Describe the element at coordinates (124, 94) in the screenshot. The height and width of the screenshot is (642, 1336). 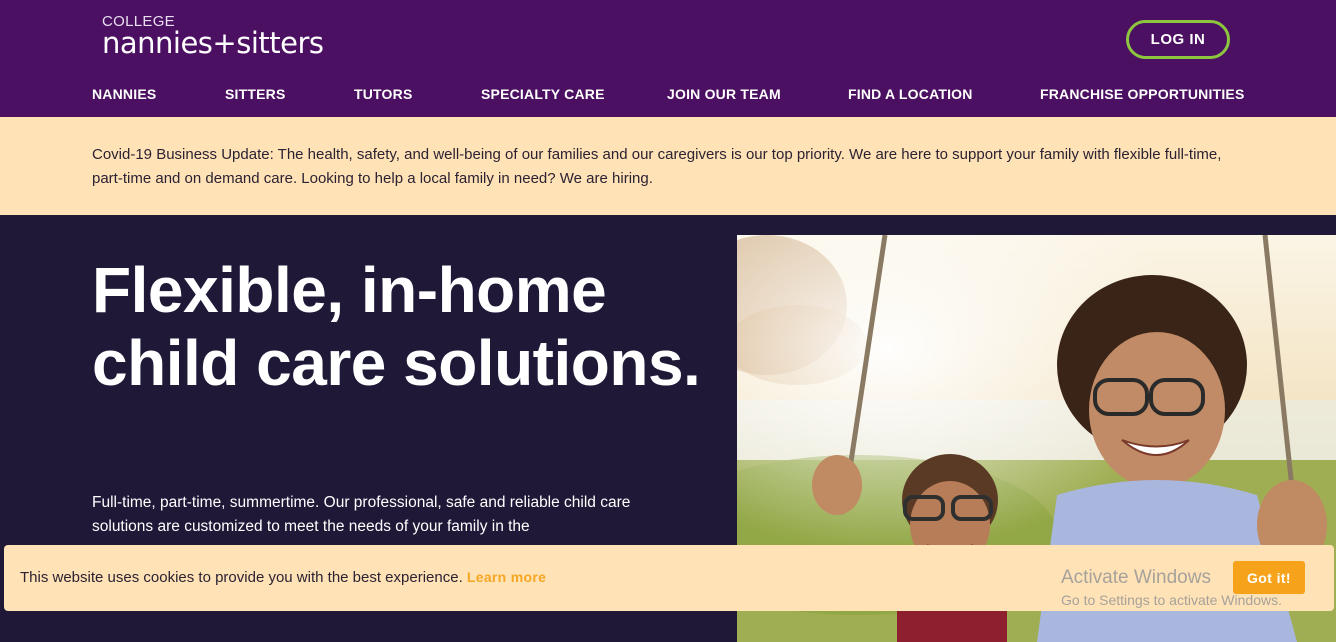
I see `nav-item-nannies: NANNIES` at that location.